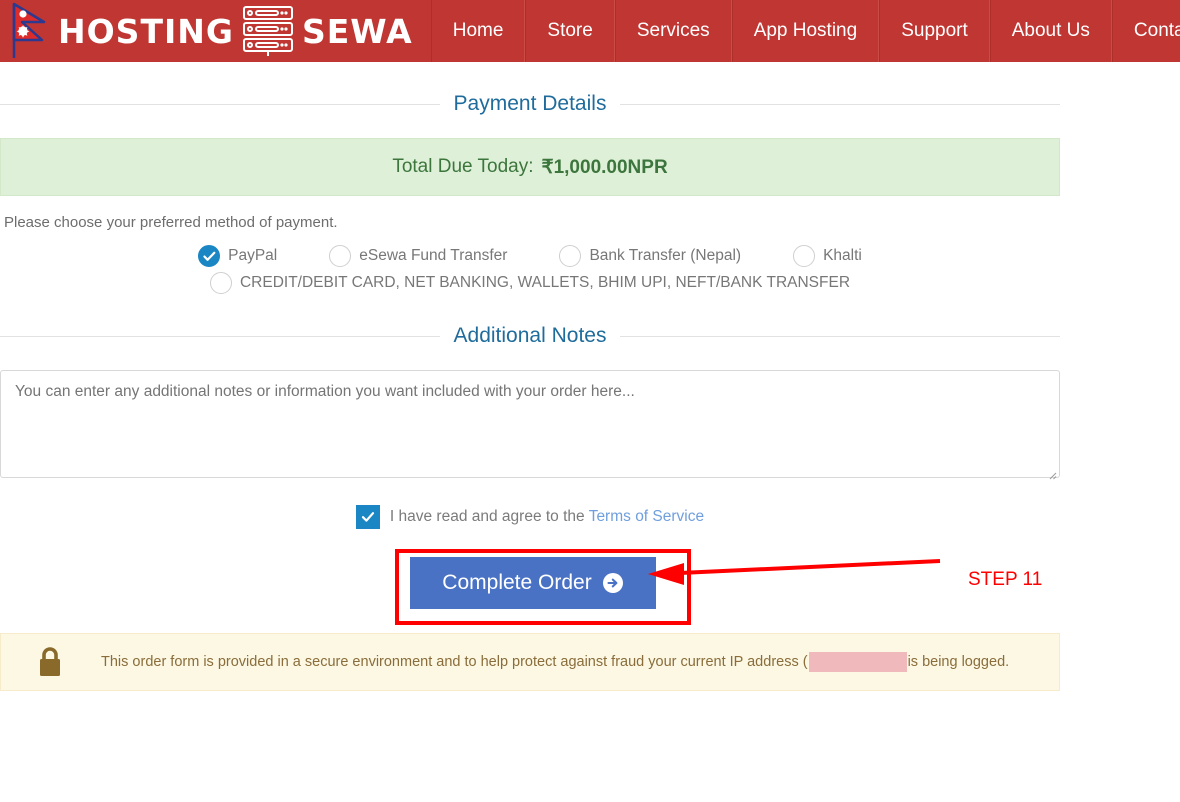 The image size is (1180, 802). I want to click on payment-option-paypal: PayPal, so click(237, 256).